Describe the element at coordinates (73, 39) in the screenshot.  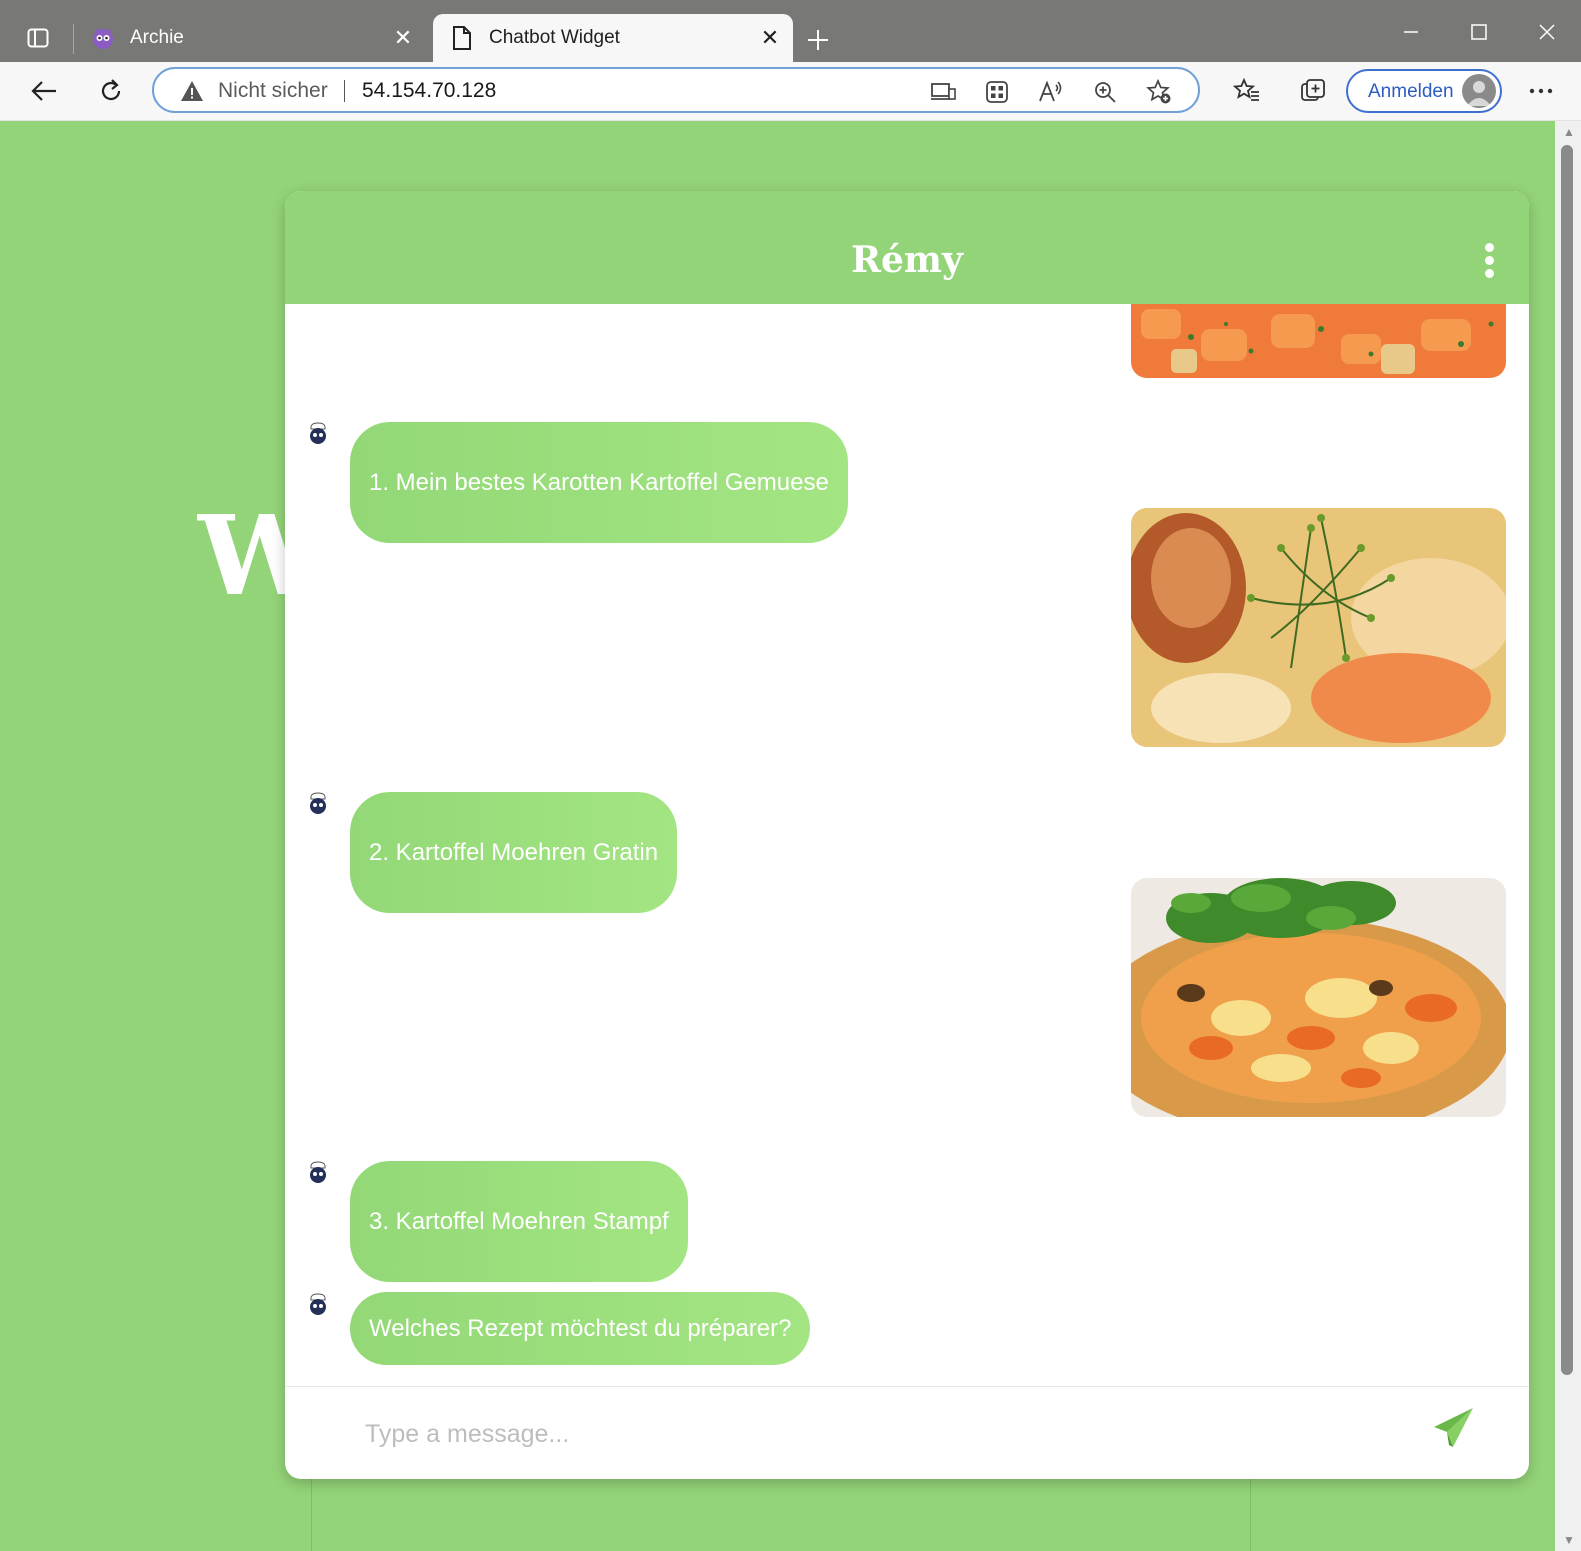
I see `tab-divider` at that location.